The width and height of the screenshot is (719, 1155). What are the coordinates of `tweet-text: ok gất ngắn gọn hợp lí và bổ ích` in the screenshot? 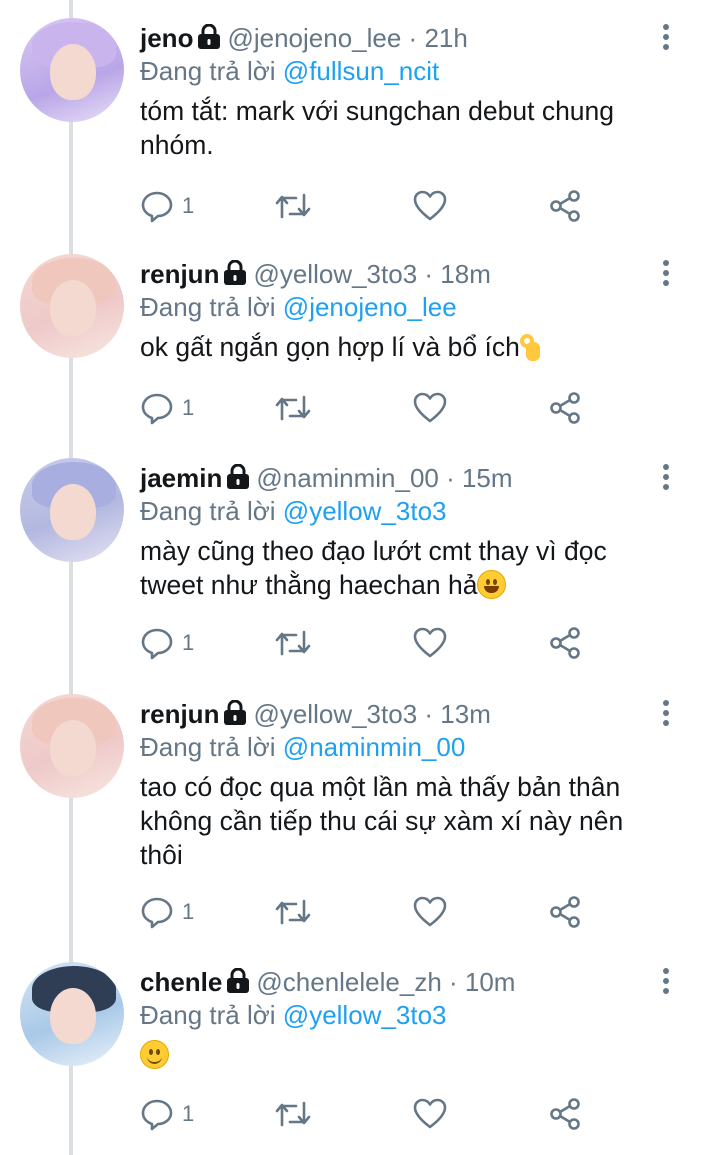 It's located at (400, 347).